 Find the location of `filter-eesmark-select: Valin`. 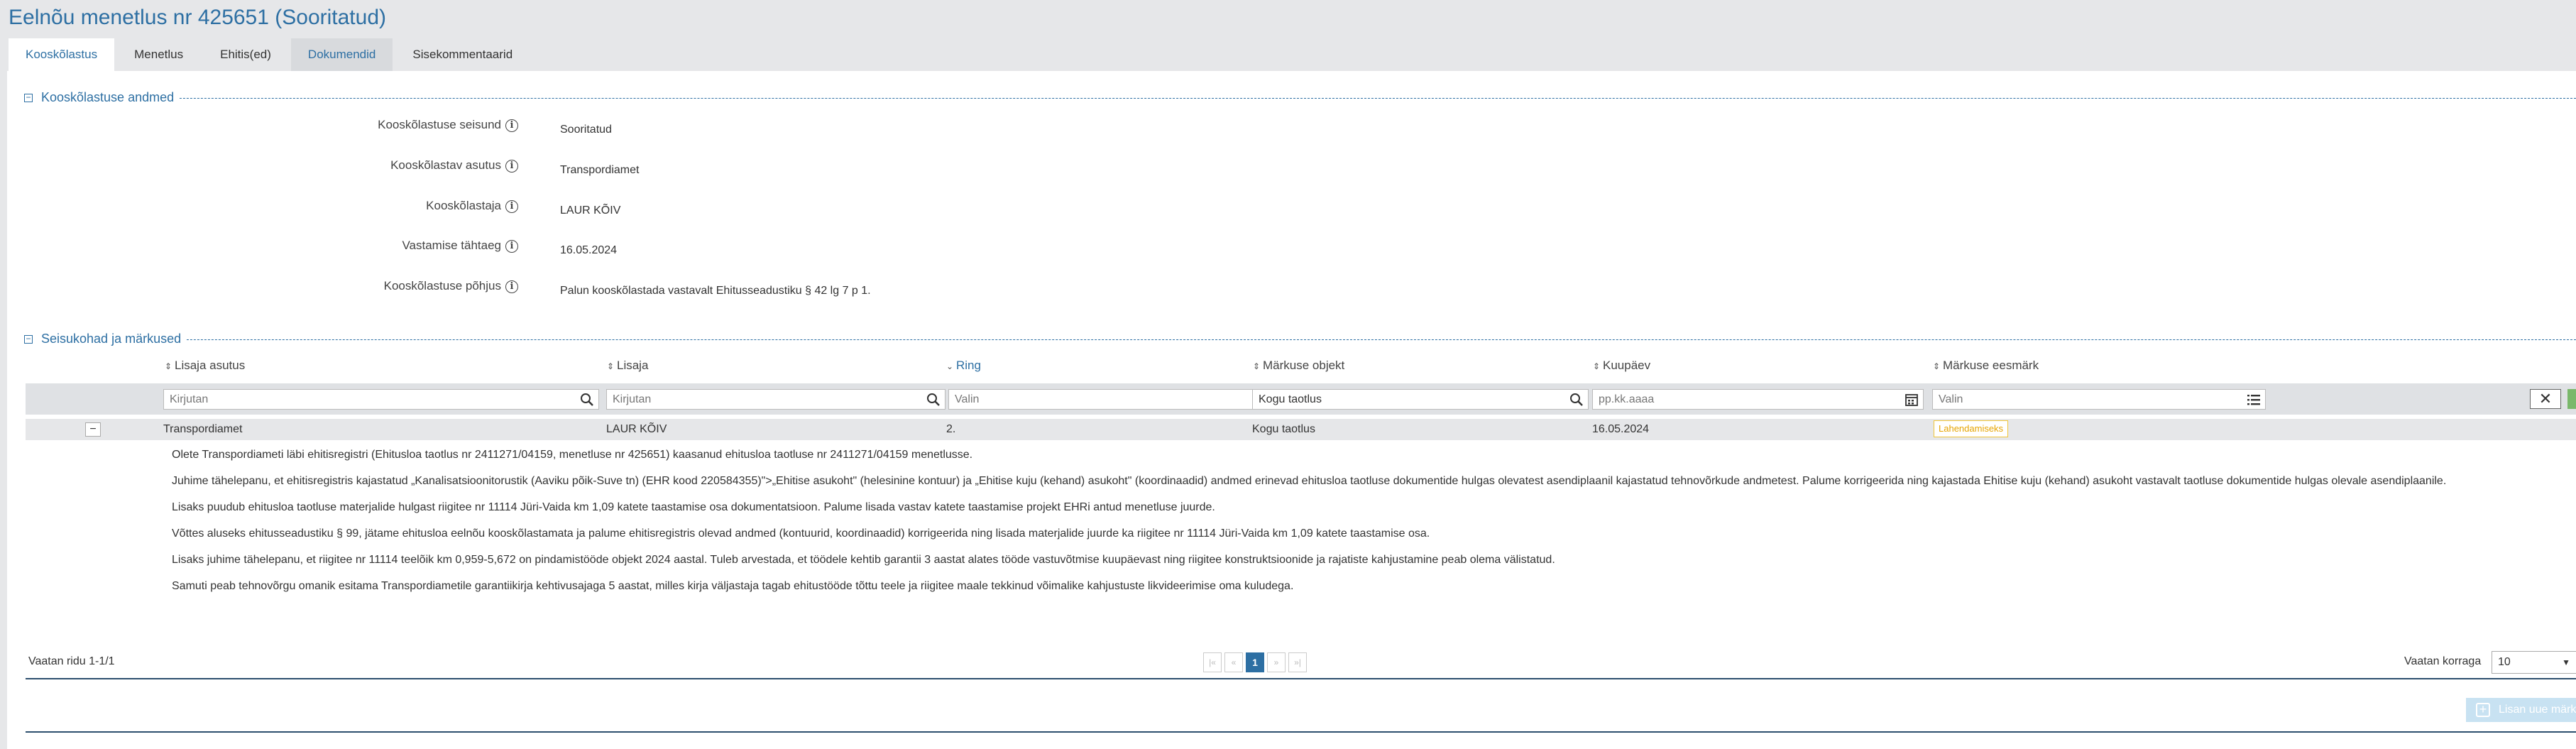

filter-eesmark-select: Valin is located at coordinates (2099, 399).